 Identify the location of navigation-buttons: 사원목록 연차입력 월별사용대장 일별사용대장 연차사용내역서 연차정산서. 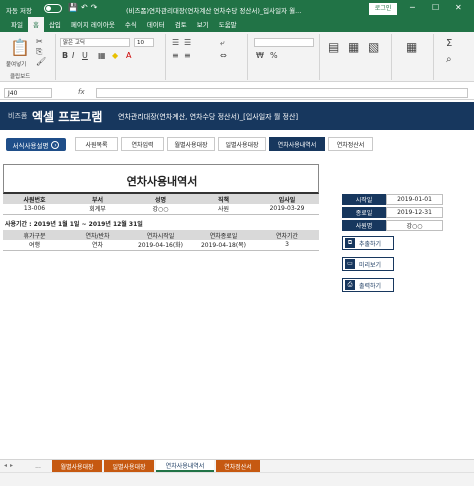
(224, 144).